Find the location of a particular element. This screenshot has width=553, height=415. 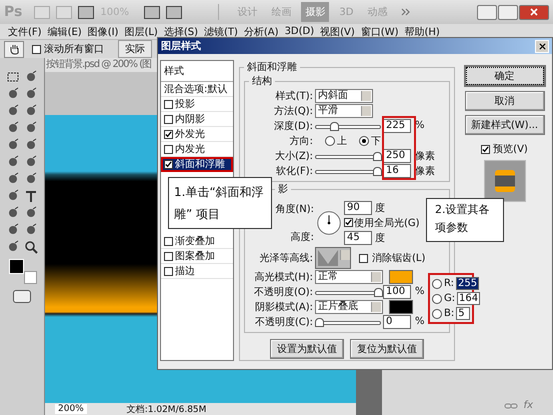

dropdown: 内斜面 is located at coordinates (344, 95).